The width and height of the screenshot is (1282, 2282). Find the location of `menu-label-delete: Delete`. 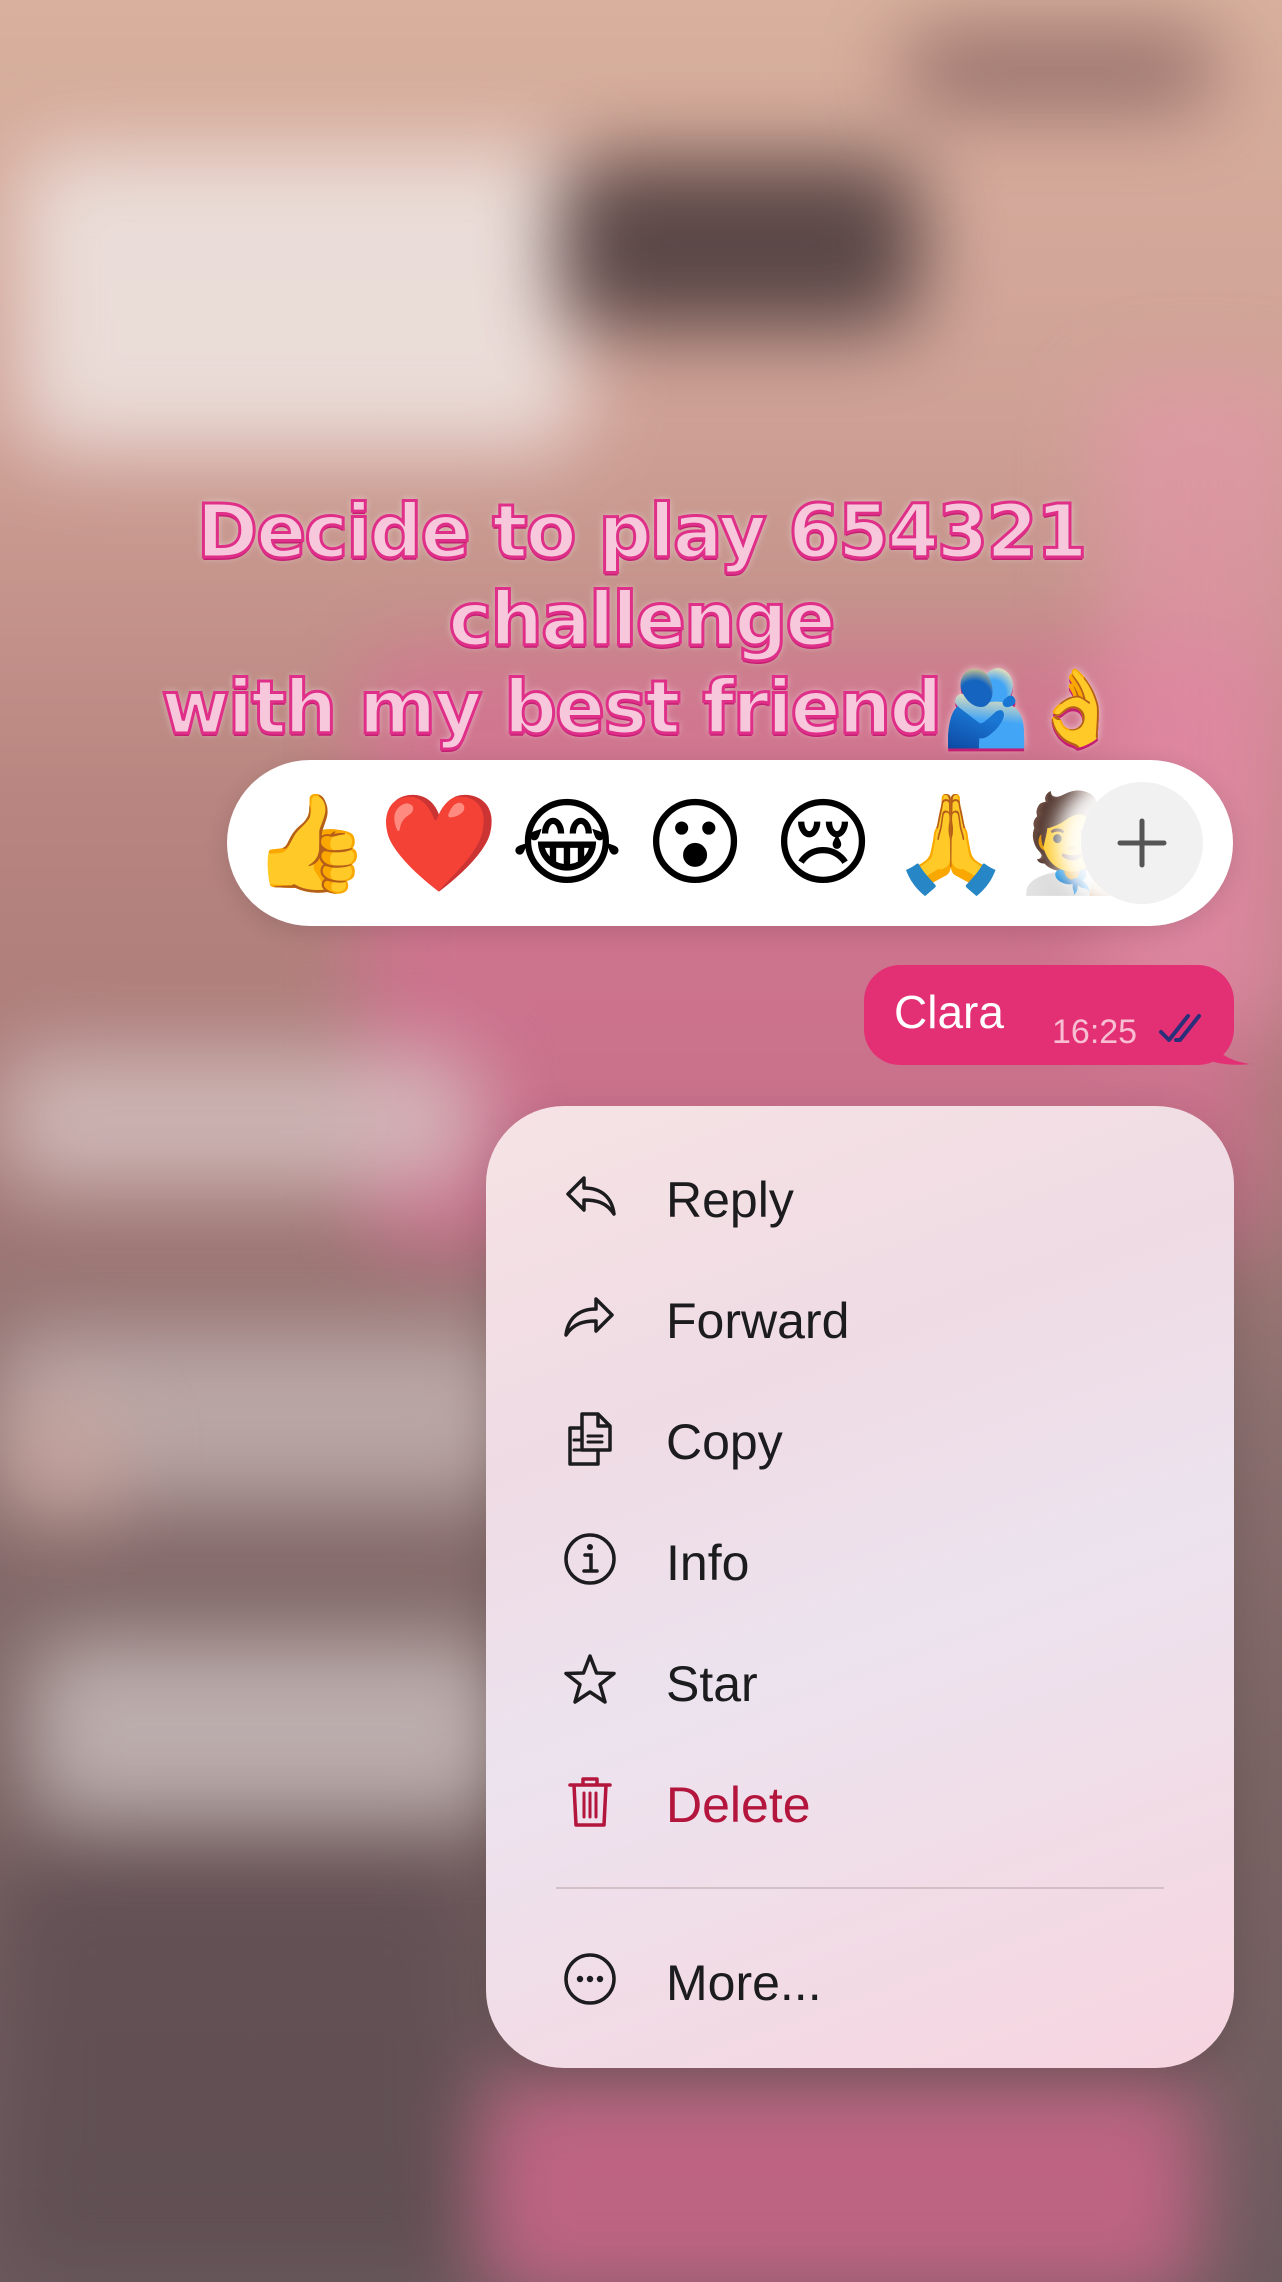

menu-label-delete: Delete is located at coordinates (738, 1805).